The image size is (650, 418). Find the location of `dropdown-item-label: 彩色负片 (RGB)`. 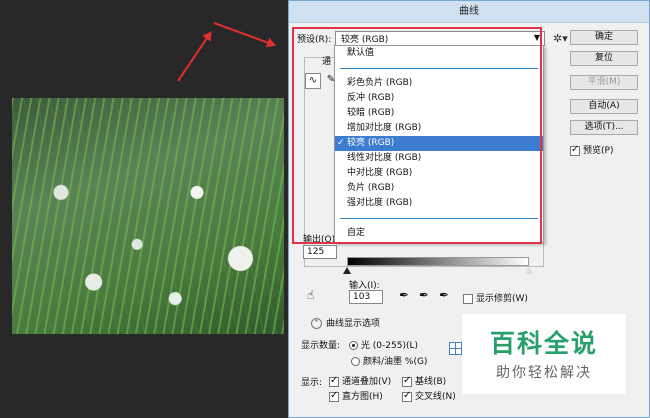

dropdown-item-label: 彩色负片 (RGB) is located at coordinates (380, 83).